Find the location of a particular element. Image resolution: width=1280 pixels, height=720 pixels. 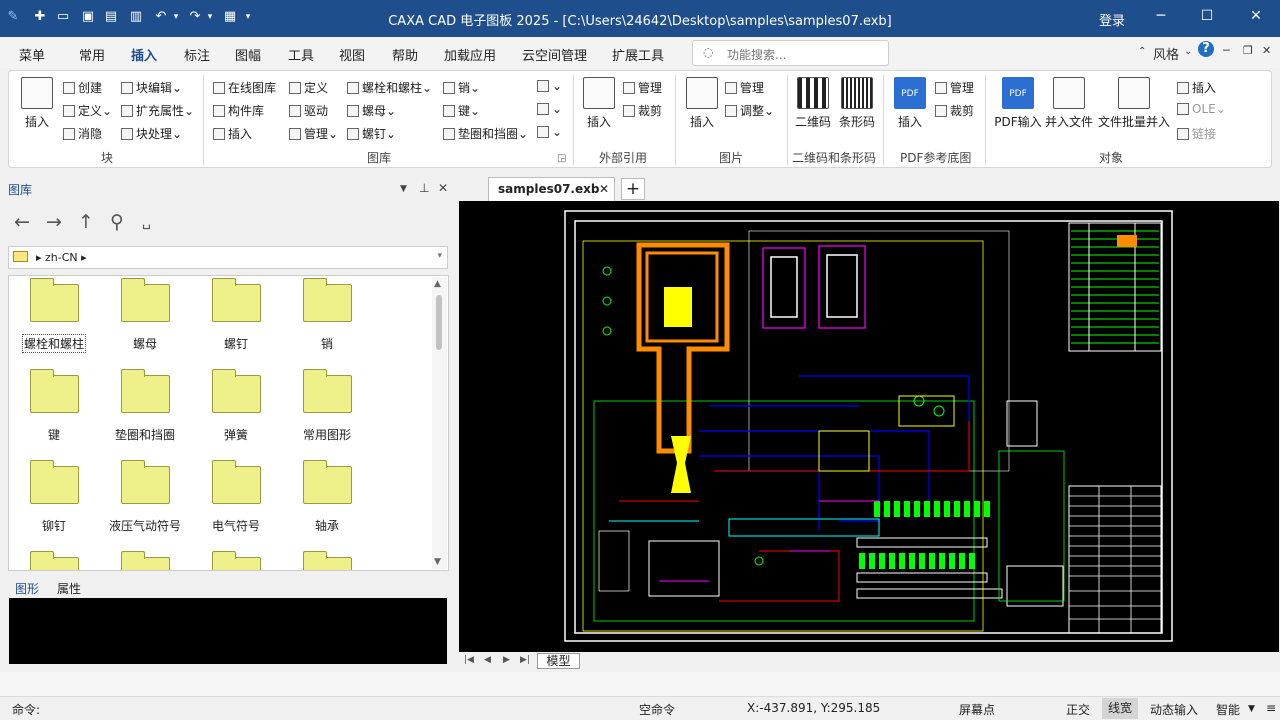

pdf-input-button: PDF PDF输入 is located at coordinates (1018, 103).